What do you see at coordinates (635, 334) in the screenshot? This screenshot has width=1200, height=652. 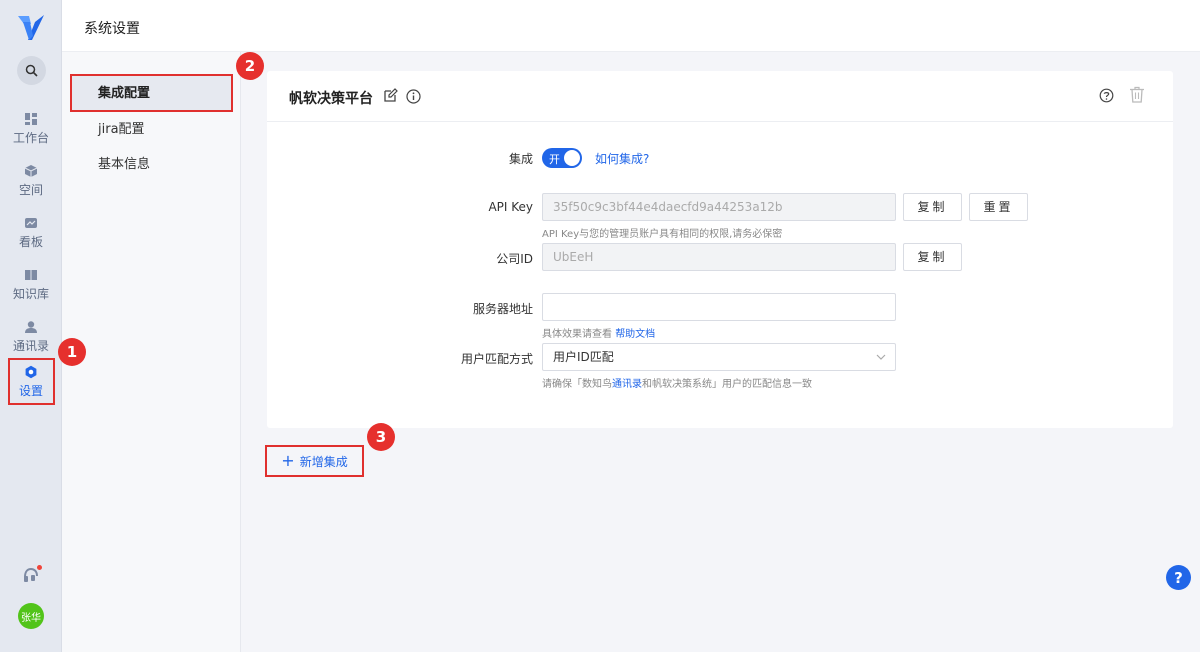 I see `help-doc-link: 帮助文档` at bounding box center [635, 334].